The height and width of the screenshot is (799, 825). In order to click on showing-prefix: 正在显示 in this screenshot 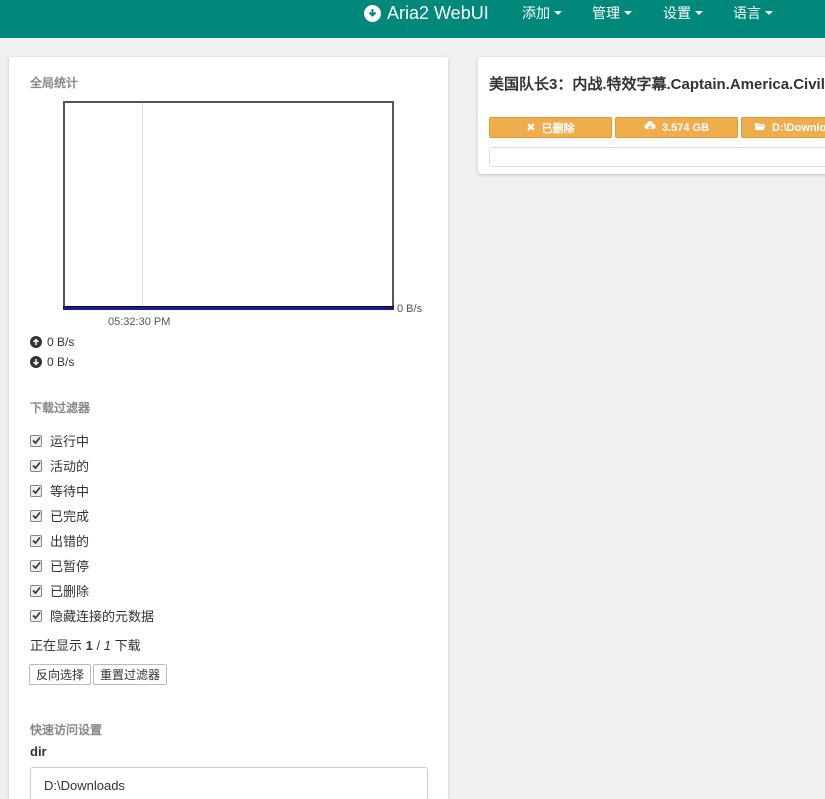, I will do `click(56, 645)`.